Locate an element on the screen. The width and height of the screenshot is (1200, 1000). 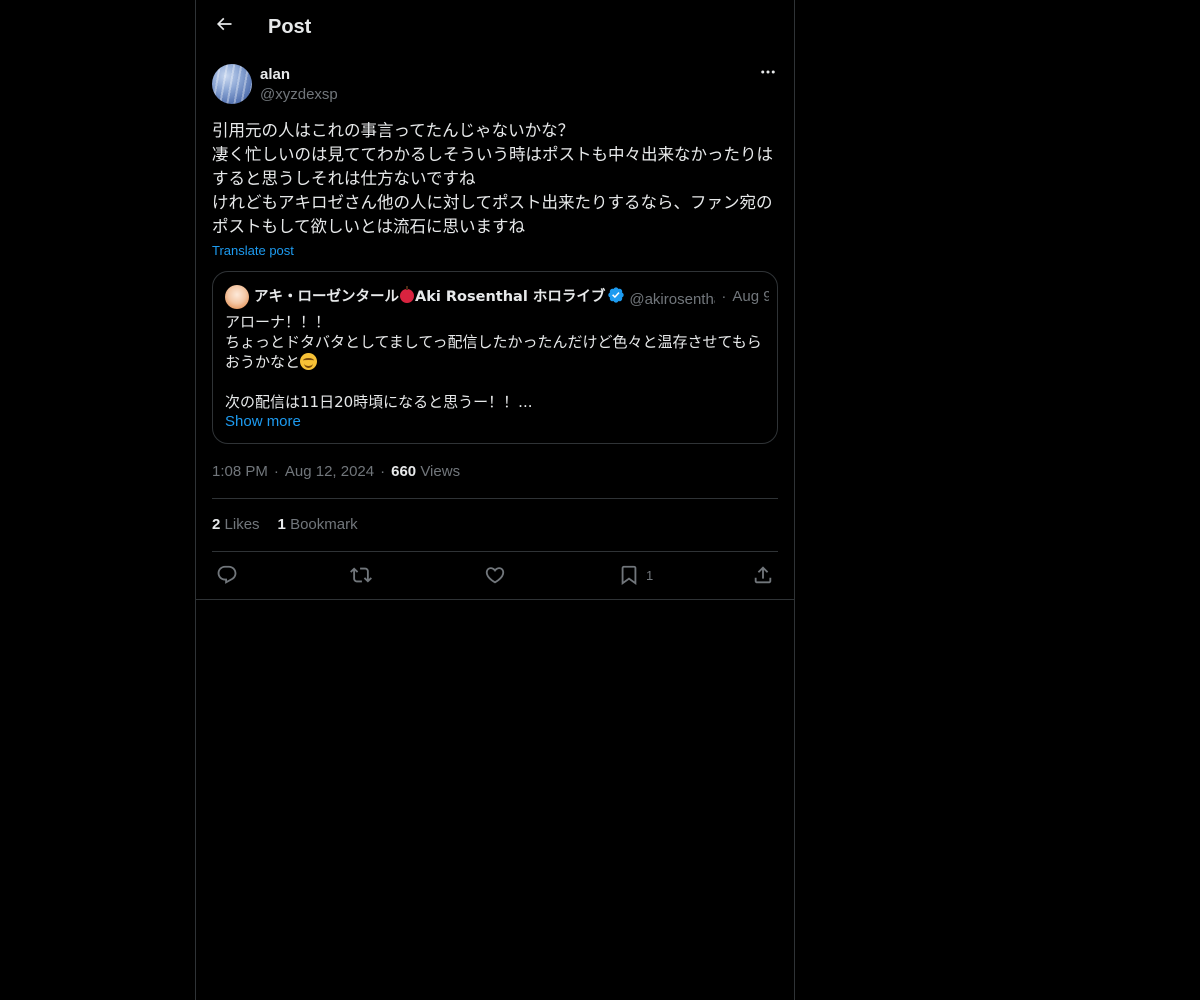
page-header: Post is located at coordinates (495, 27).